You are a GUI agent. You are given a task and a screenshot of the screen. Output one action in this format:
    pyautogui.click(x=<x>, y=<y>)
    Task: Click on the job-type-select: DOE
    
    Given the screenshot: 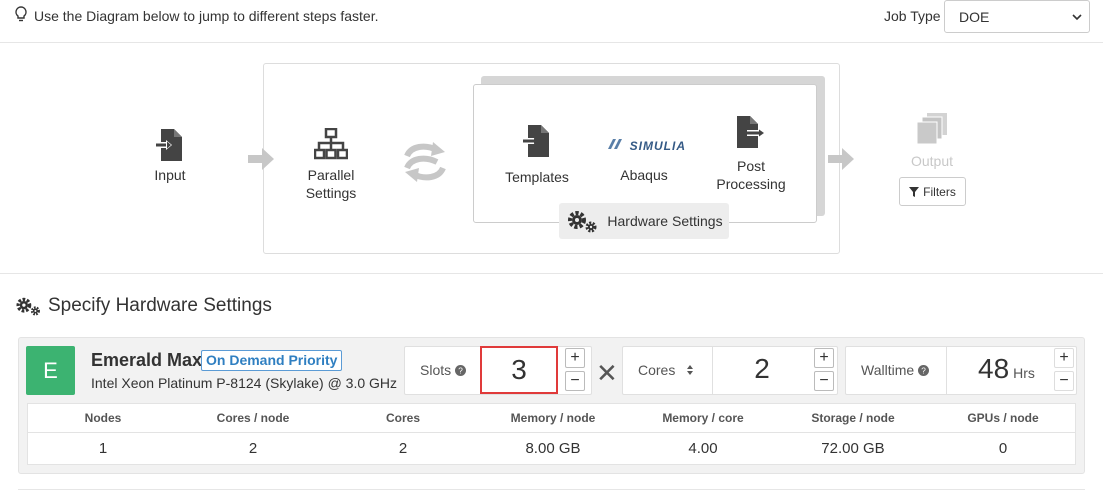 What is the action you would take?
    pyautogui.click(x=1017, y=16)
    